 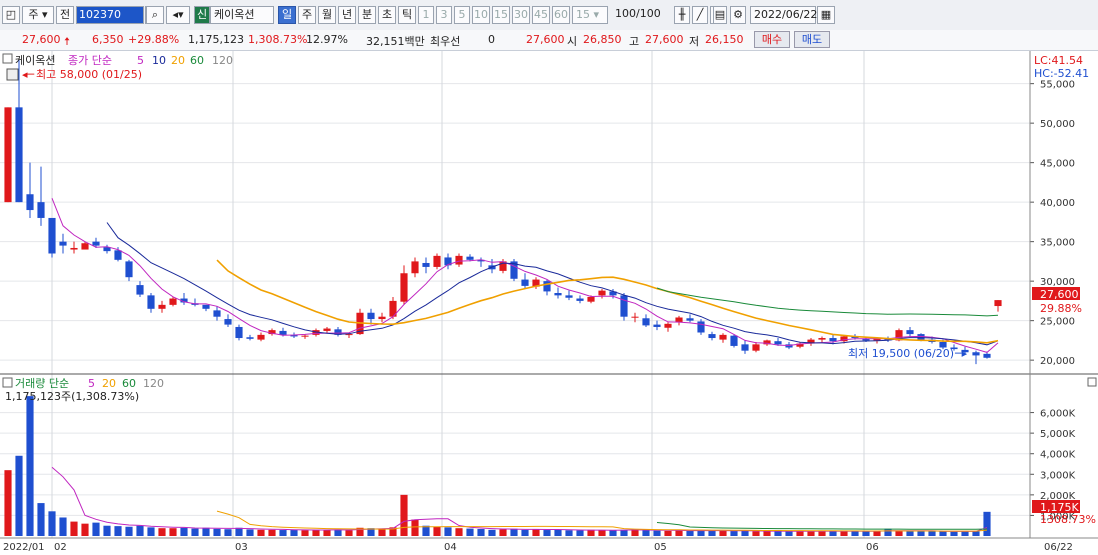 What do you see at coordinates (660, 547) in the screenshot?
I see `date-tick-label: 05` at bounding box center [660, 547].